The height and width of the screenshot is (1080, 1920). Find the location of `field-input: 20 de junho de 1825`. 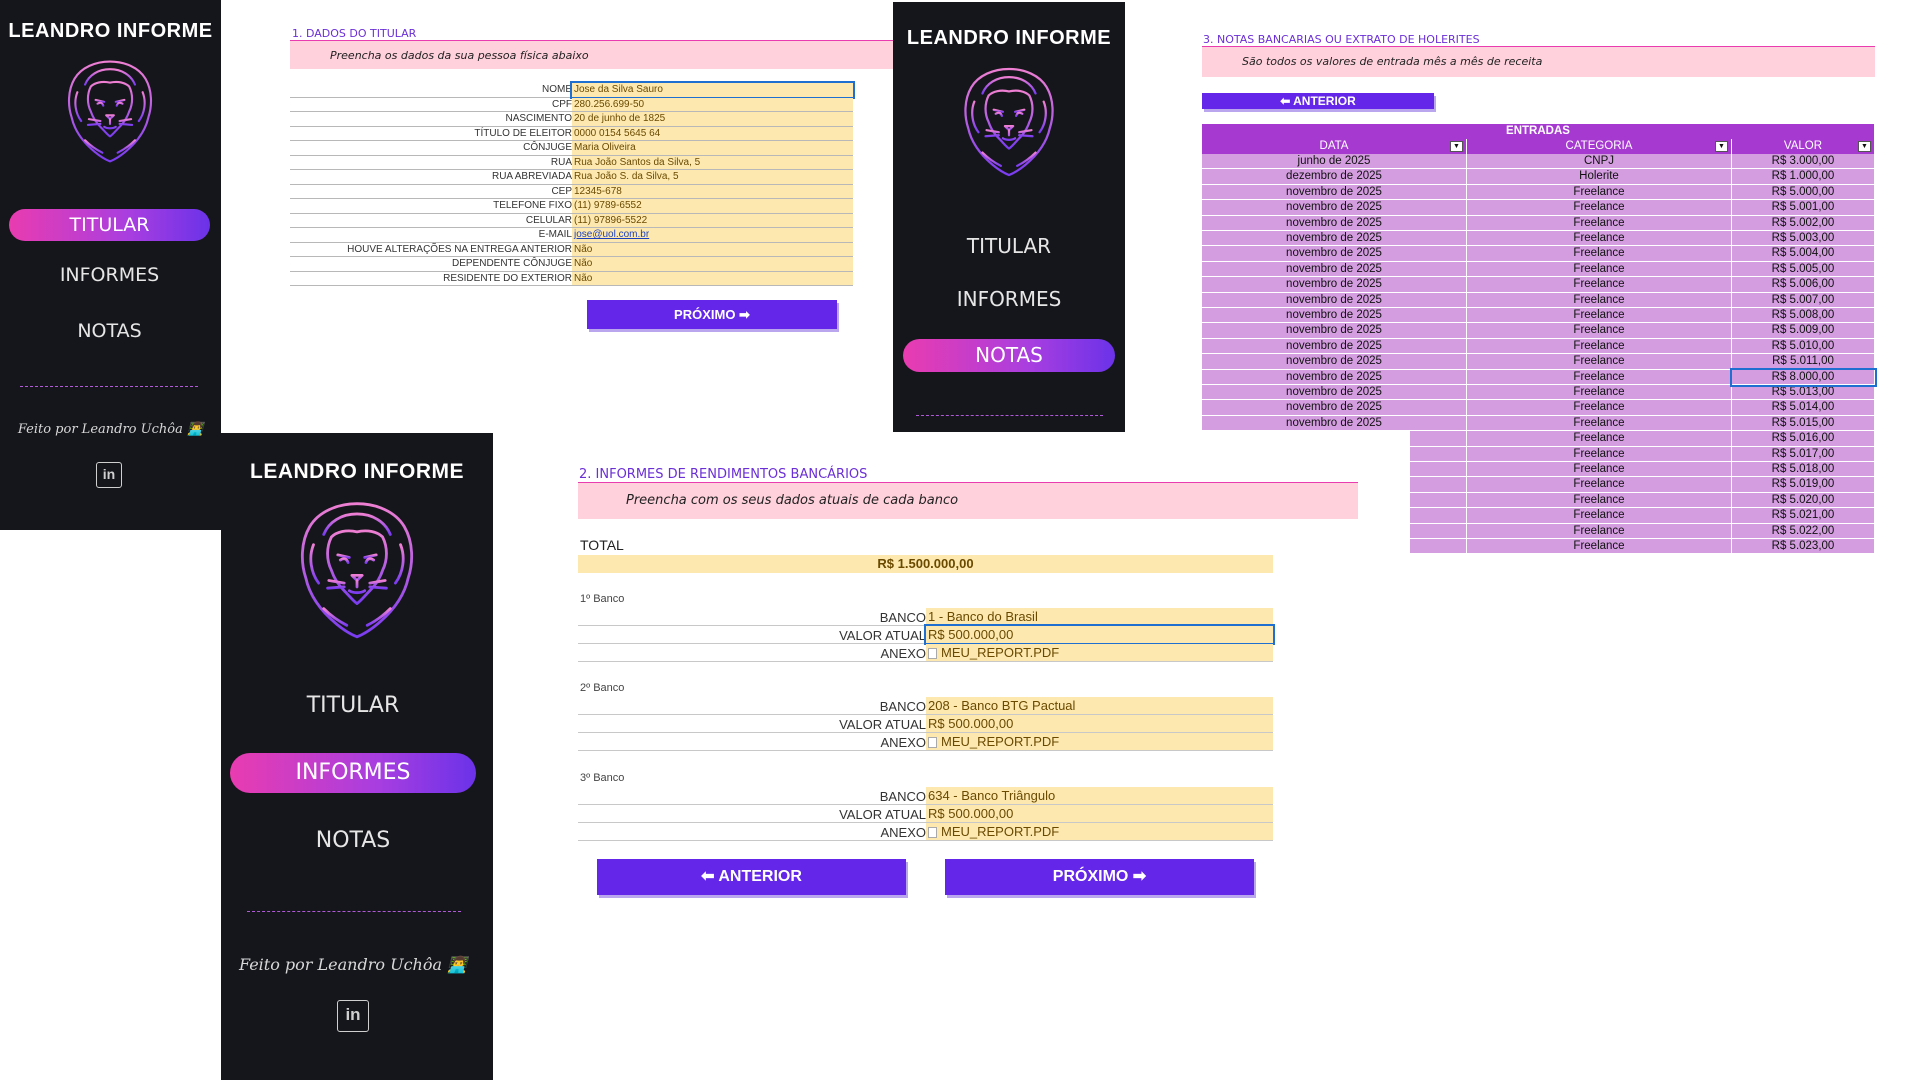

field-input: 20 de junho de 1825 is located at coordinates (712, 119).